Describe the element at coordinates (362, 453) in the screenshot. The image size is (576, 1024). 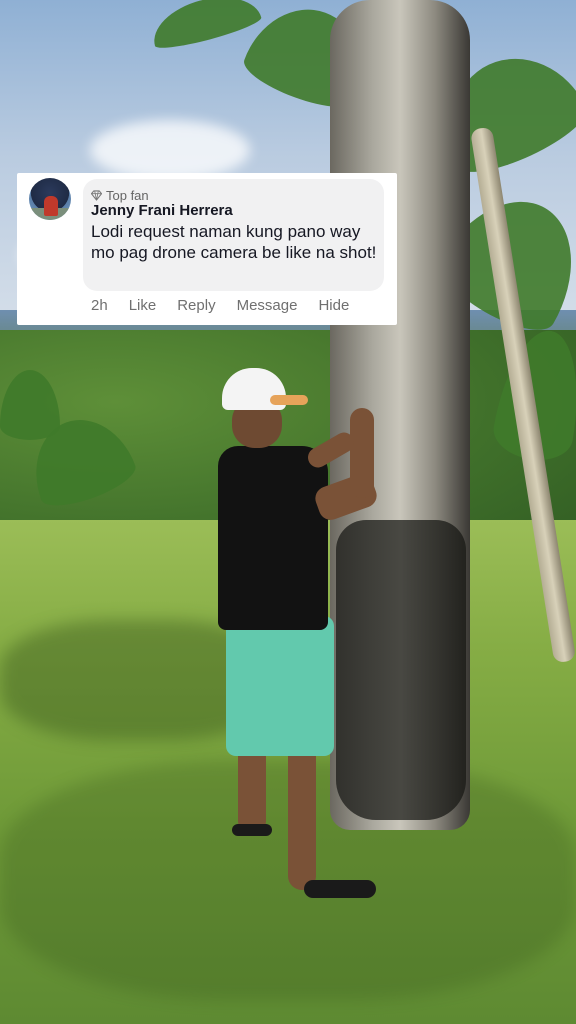
I see `forearm` at that location.